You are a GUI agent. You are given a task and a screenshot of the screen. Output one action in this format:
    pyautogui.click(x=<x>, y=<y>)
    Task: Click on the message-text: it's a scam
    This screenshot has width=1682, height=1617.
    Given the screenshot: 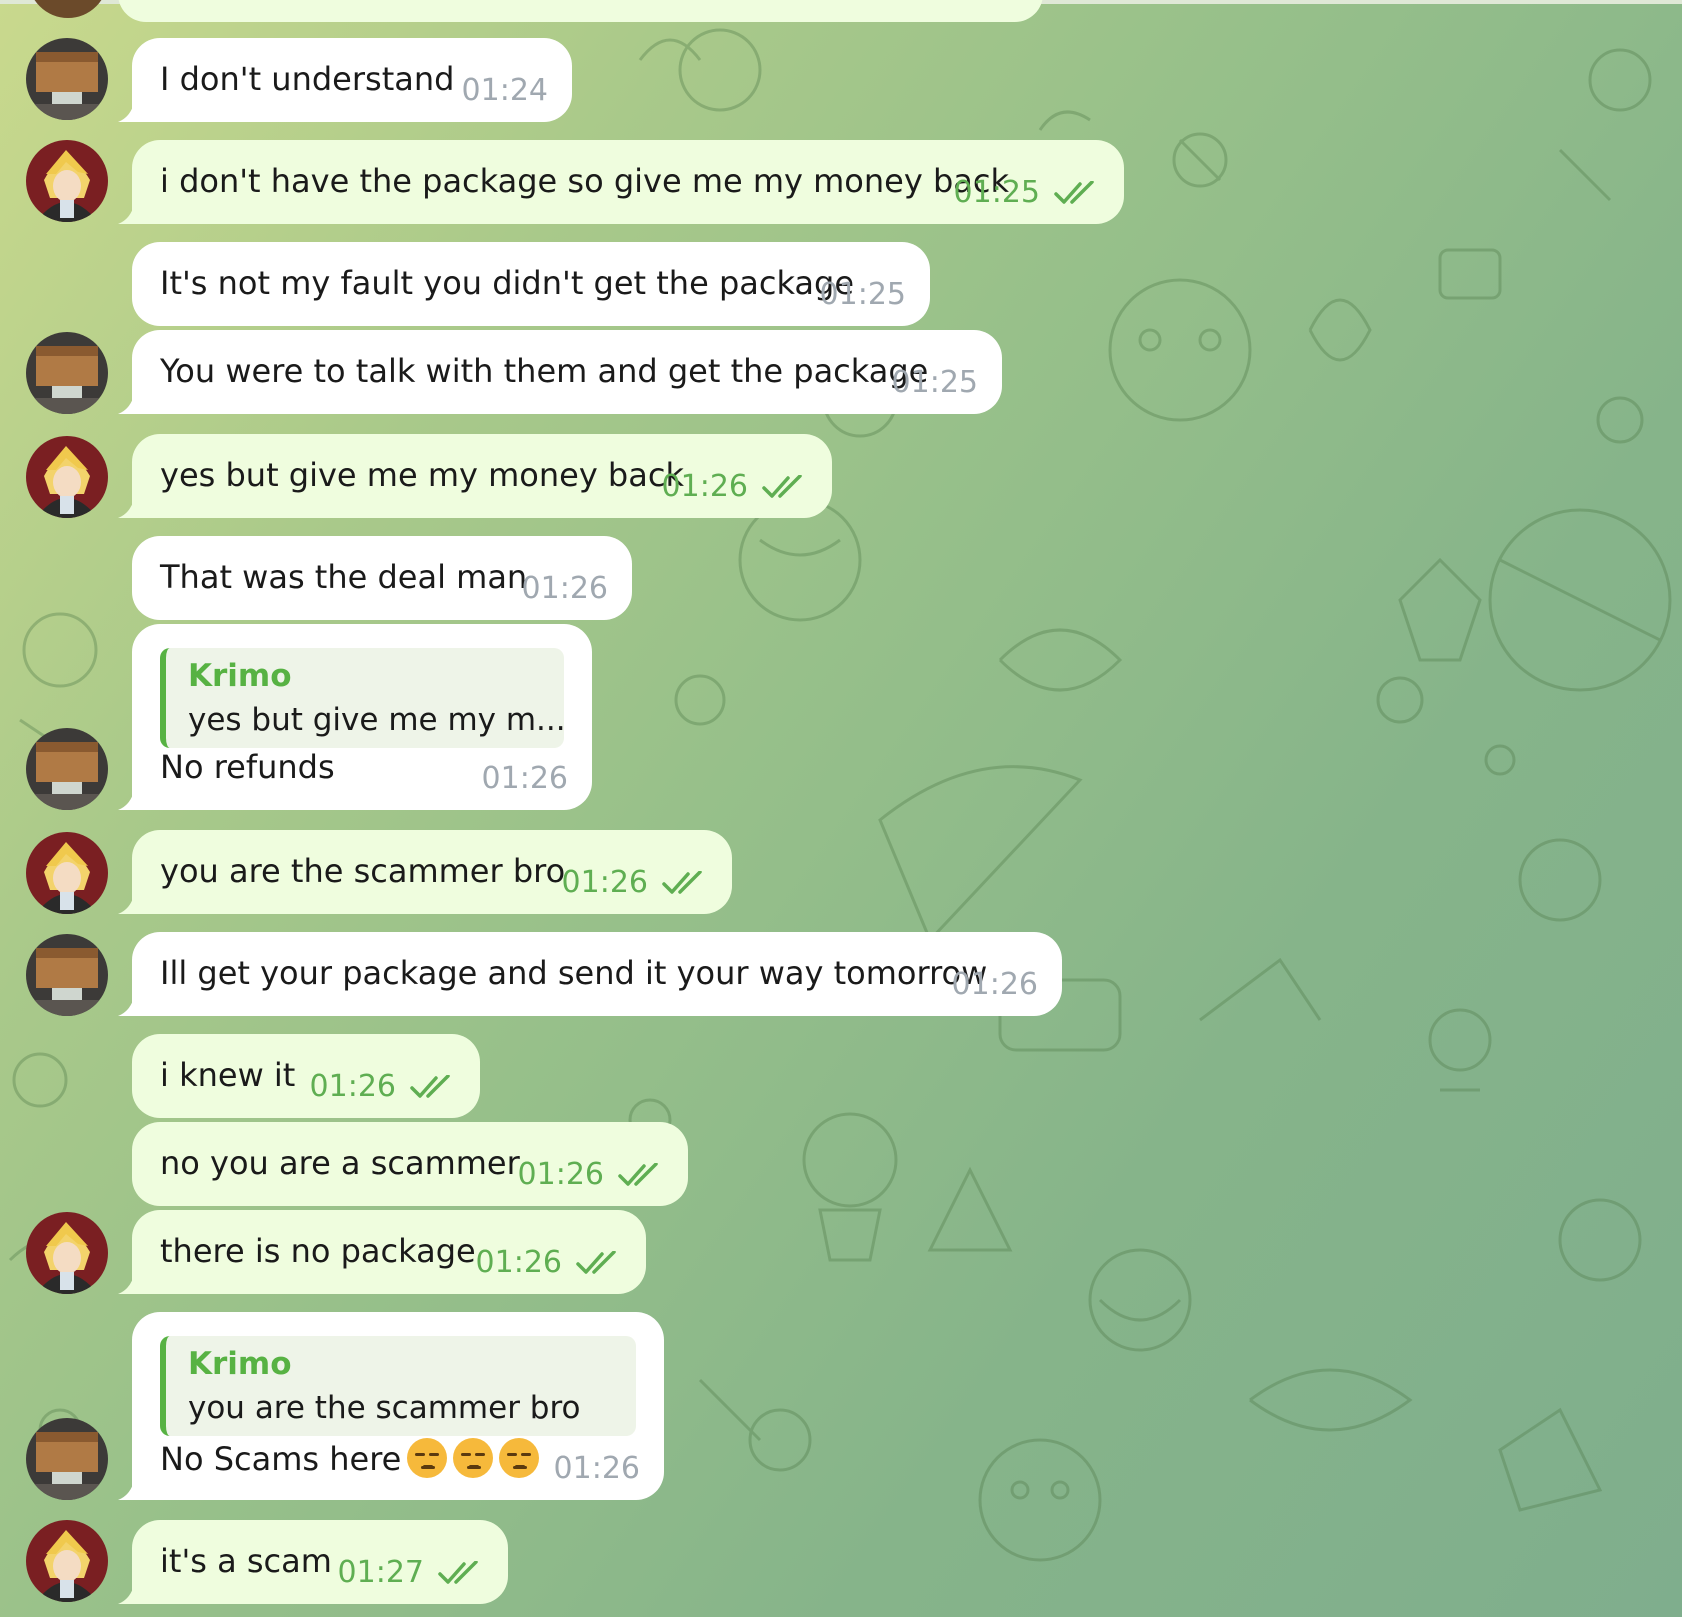 What is the action you would take?
    pyautogui.click(x=246, y=1561)
    